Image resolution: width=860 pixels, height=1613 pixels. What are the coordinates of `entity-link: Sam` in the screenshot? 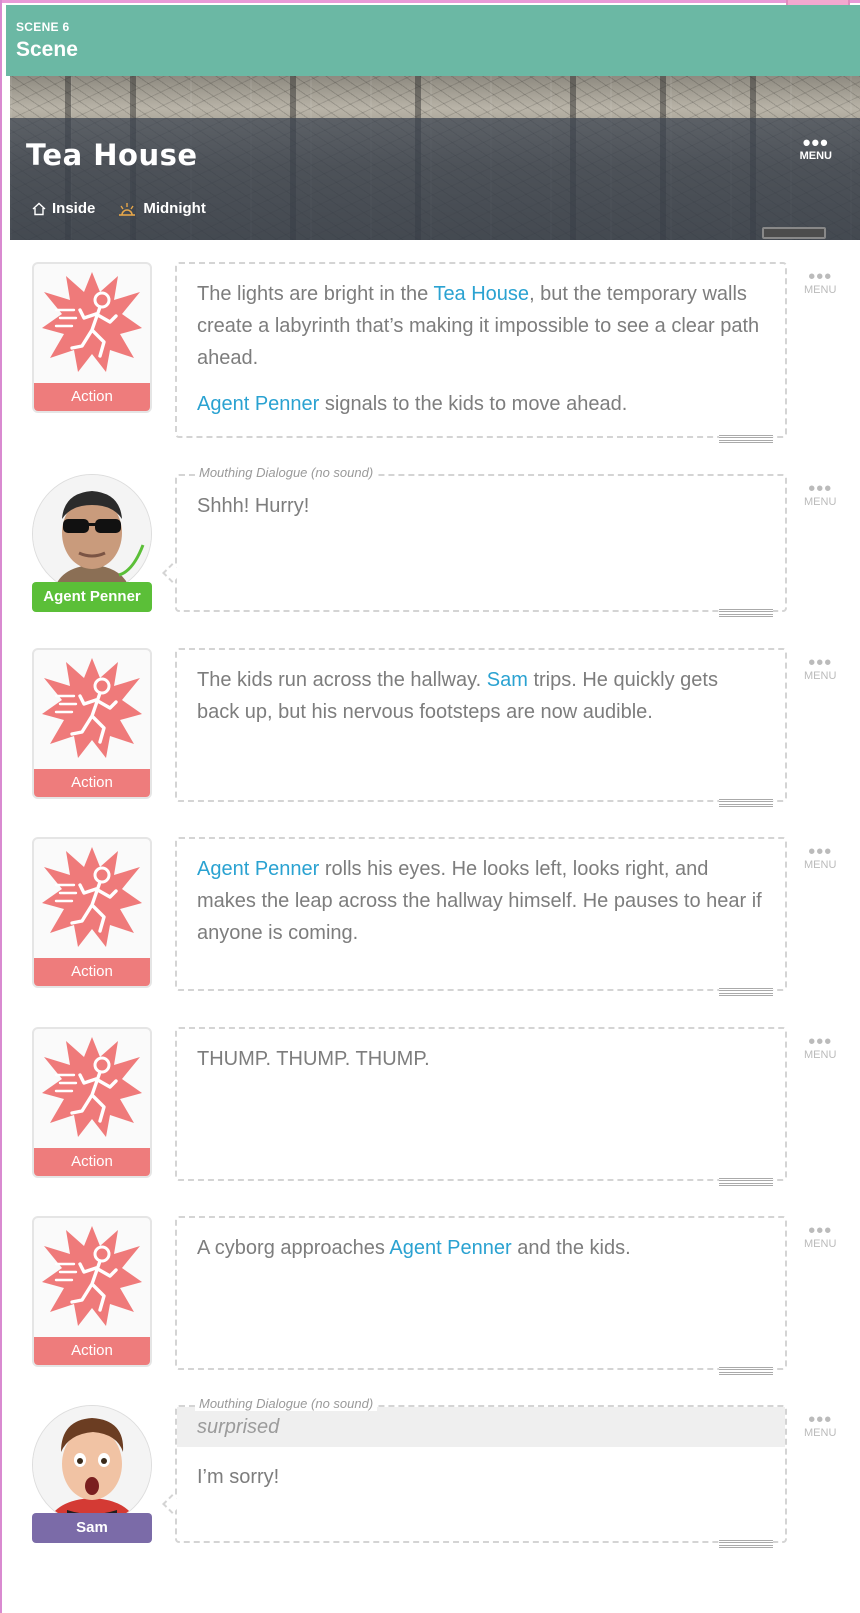 It's located at (507, 680).